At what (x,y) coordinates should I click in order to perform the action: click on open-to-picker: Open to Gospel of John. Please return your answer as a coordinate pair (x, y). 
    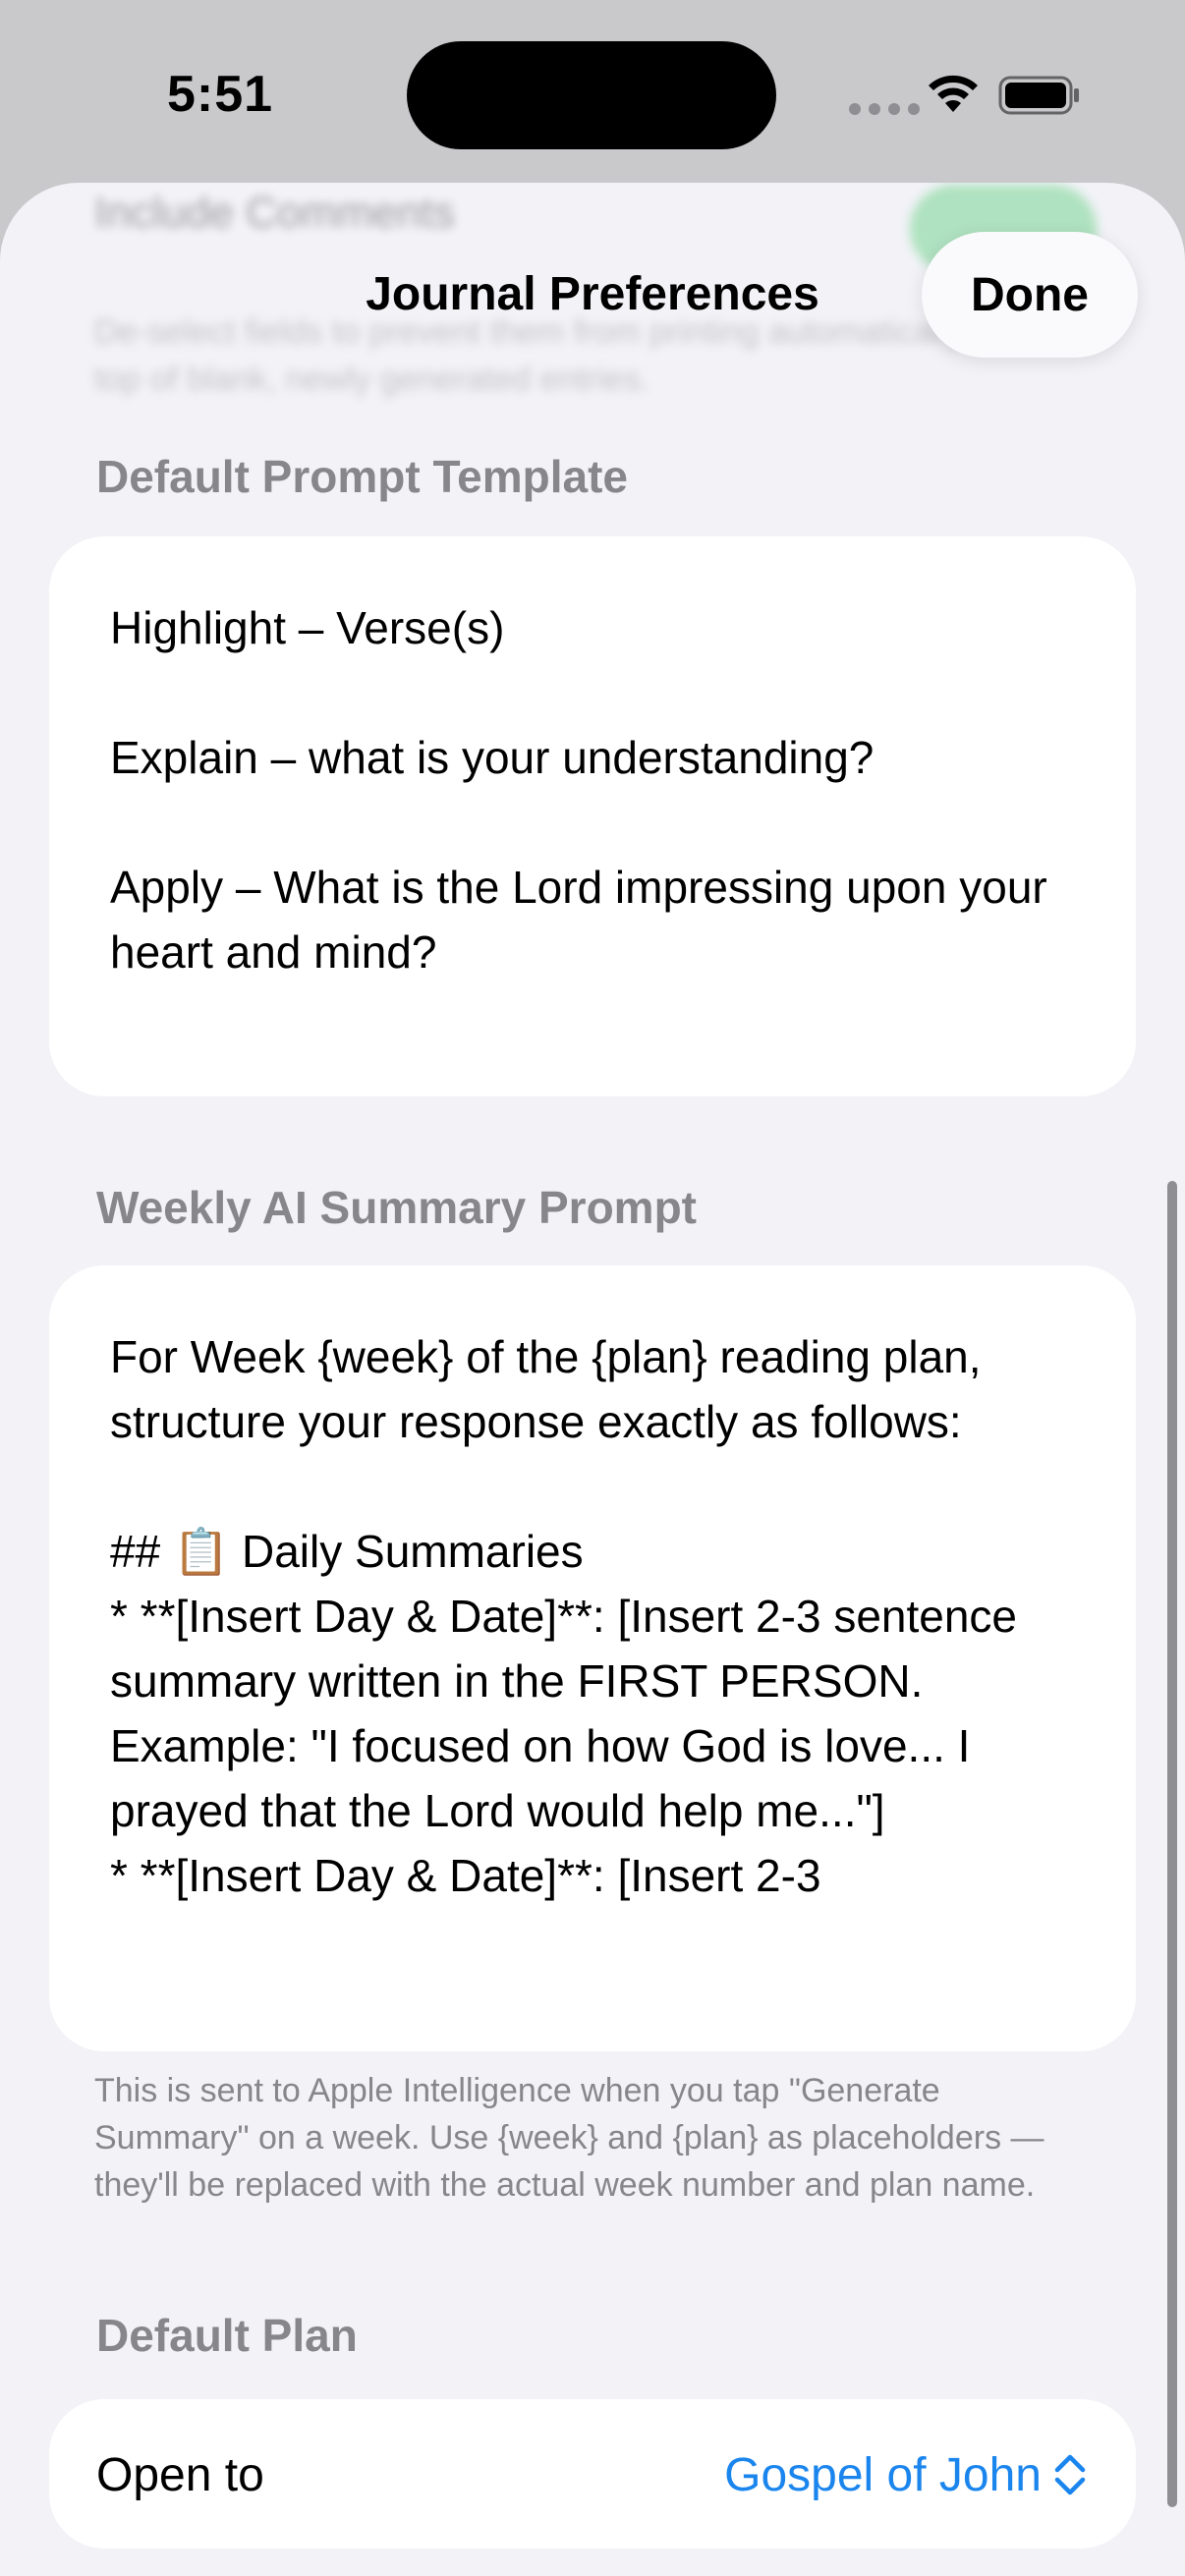
    Looking at the image, I should click on (592, 2473).